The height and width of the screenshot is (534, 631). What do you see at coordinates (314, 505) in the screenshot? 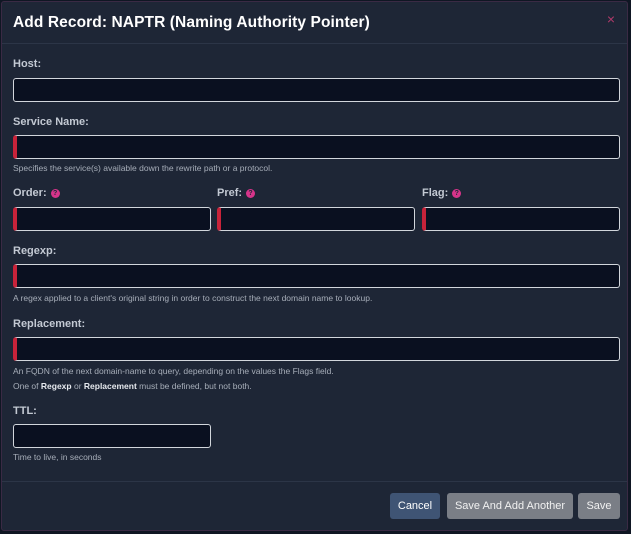
I see `modal-footer: Cancel Save And Add Another Save` at bounding box center [314, 505].